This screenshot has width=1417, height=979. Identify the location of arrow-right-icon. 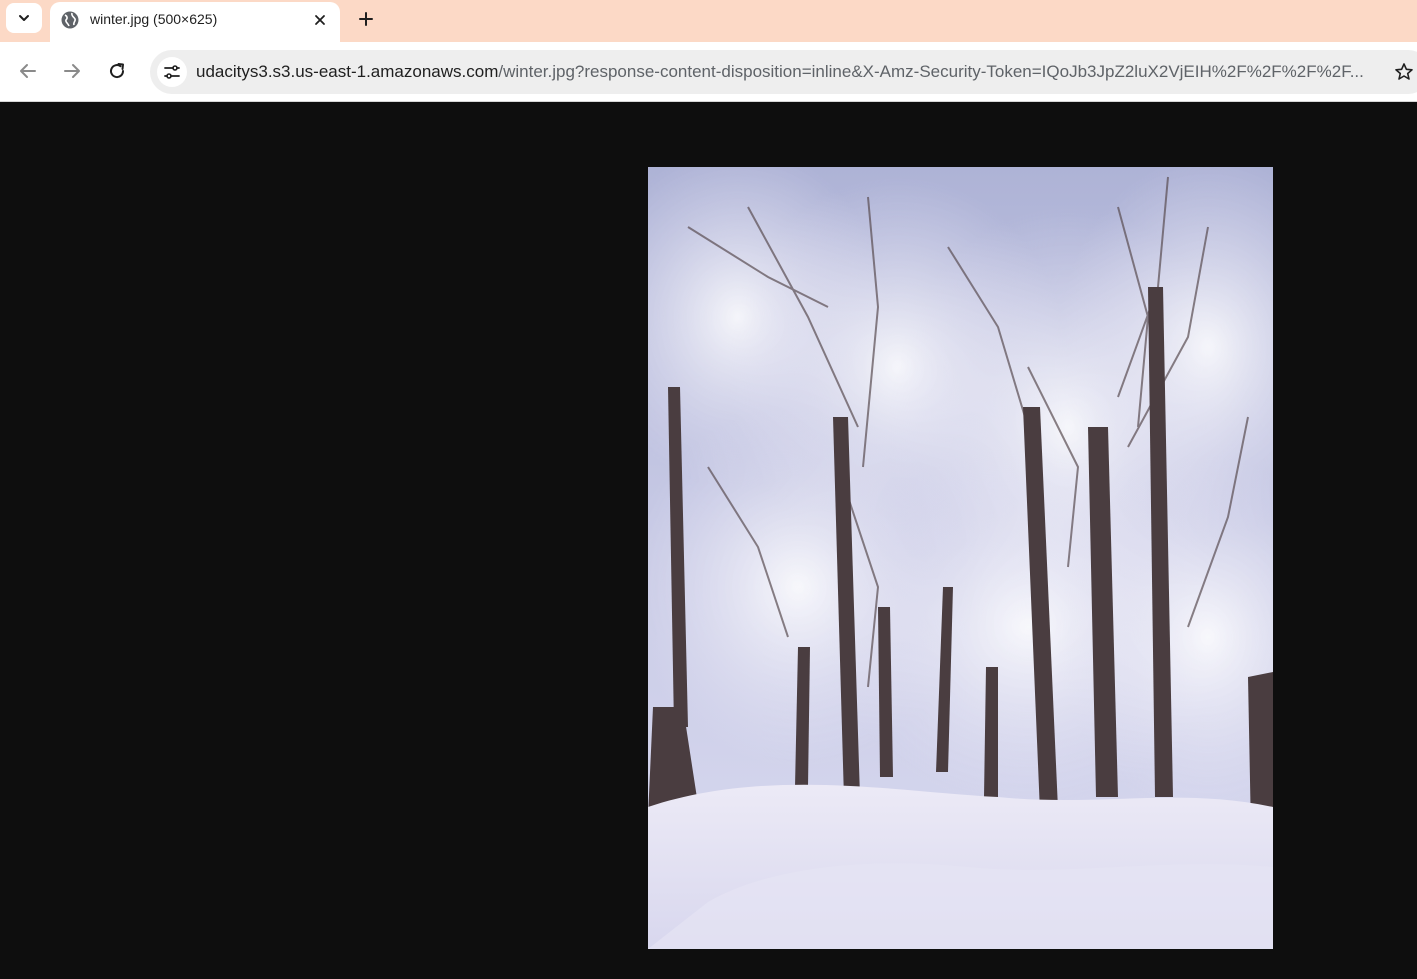
(72, 71).